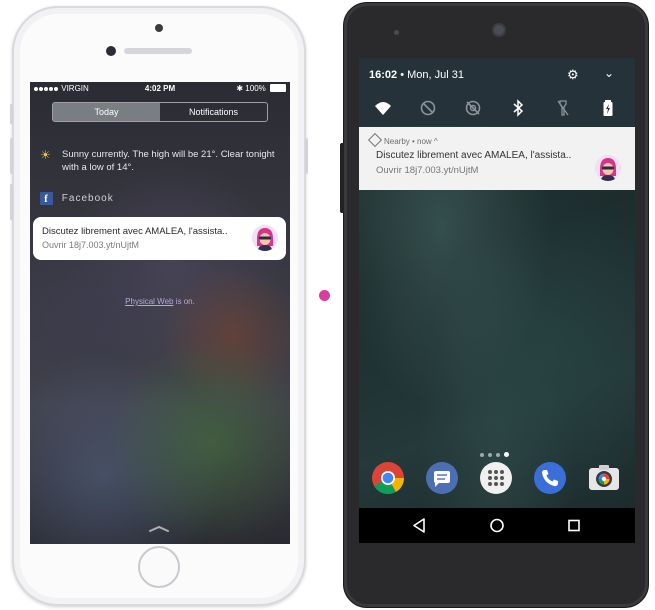 This screenshot has height=610, width=655. Describe the element at coordinates (506, 454) in the screenshot. I see `page-dot-active` at that location.